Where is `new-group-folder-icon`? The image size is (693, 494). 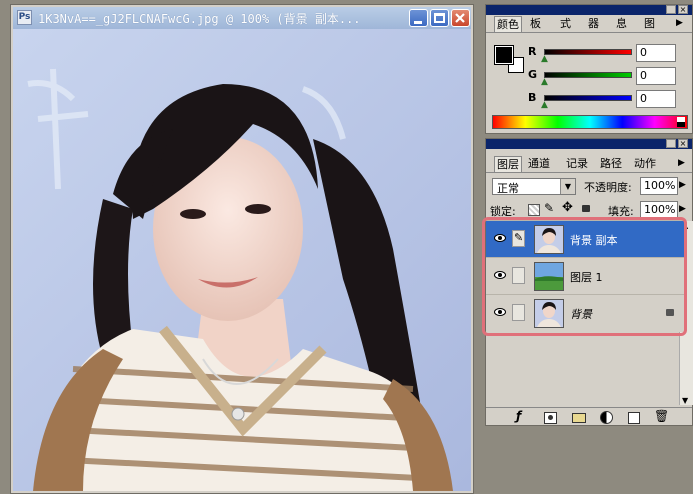 new-group-folder-icon is located at coordinates (579, 418).